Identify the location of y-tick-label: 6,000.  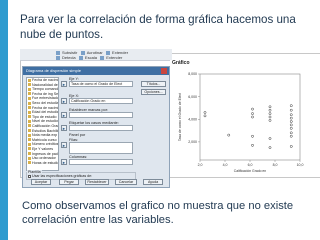
(192, 97).